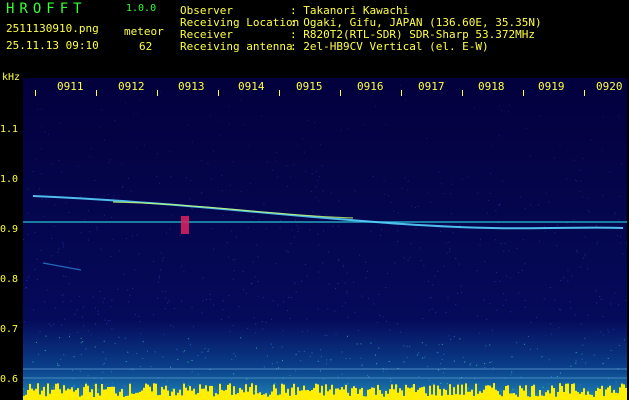  Describe the element at coordinates (491, 86) in the screenshot. I see `x-label-0918: 0918` at that location.